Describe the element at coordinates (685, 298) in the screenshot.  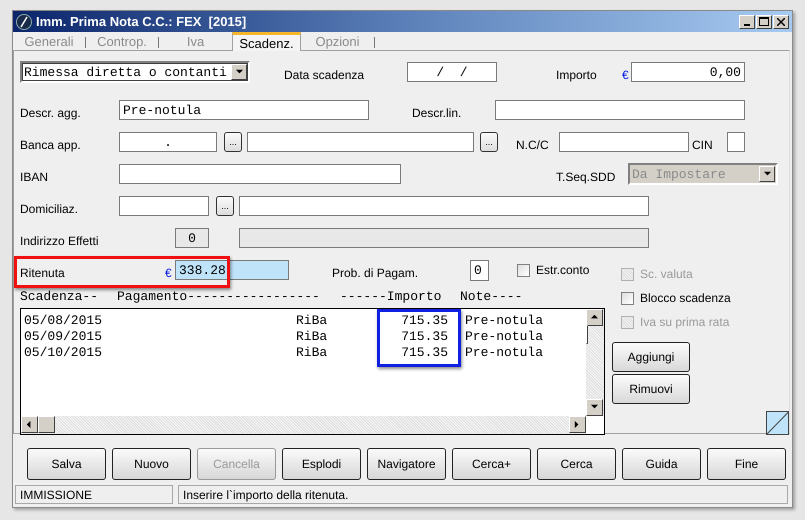
I see `checkbox-label: Blocco scadenza` at that location.